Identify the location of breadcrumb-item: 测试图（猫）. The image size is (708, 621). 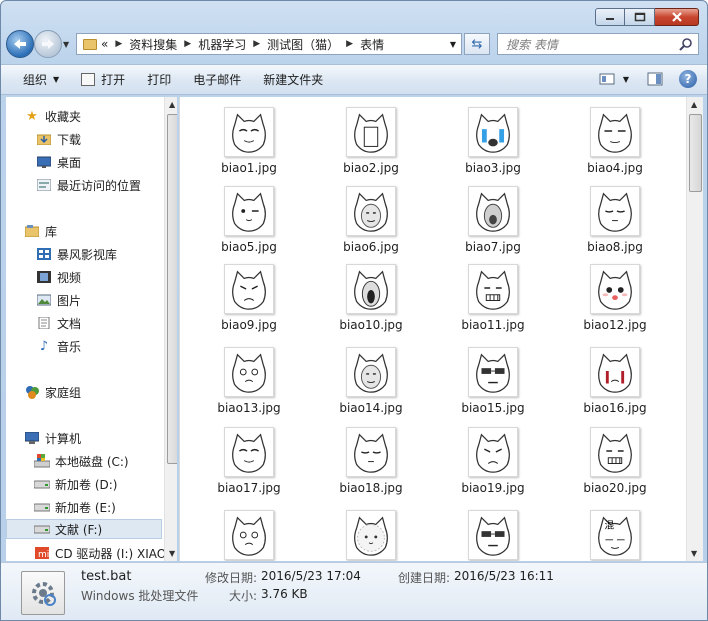
(303, 44).